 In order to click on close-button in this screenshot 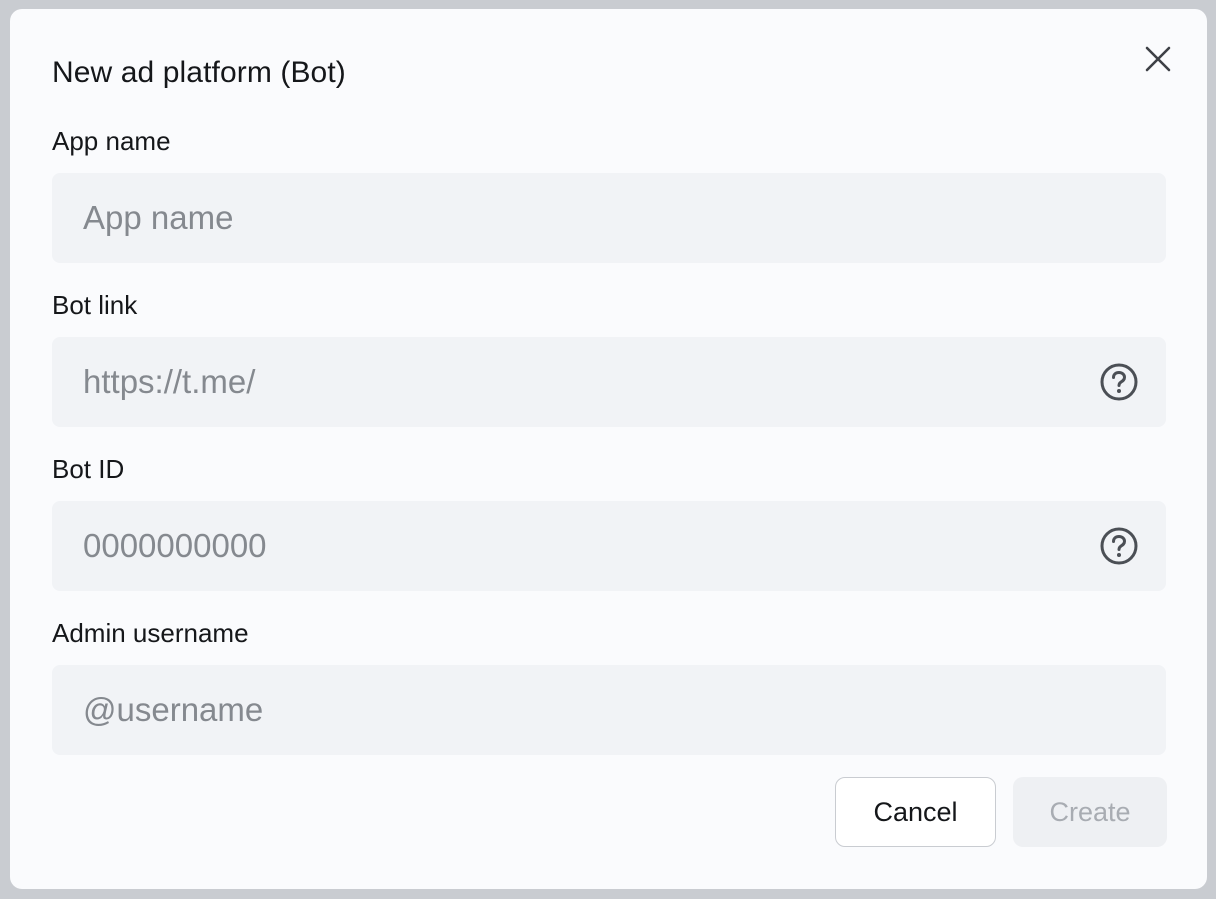, I will do `click(1158, 59)`.